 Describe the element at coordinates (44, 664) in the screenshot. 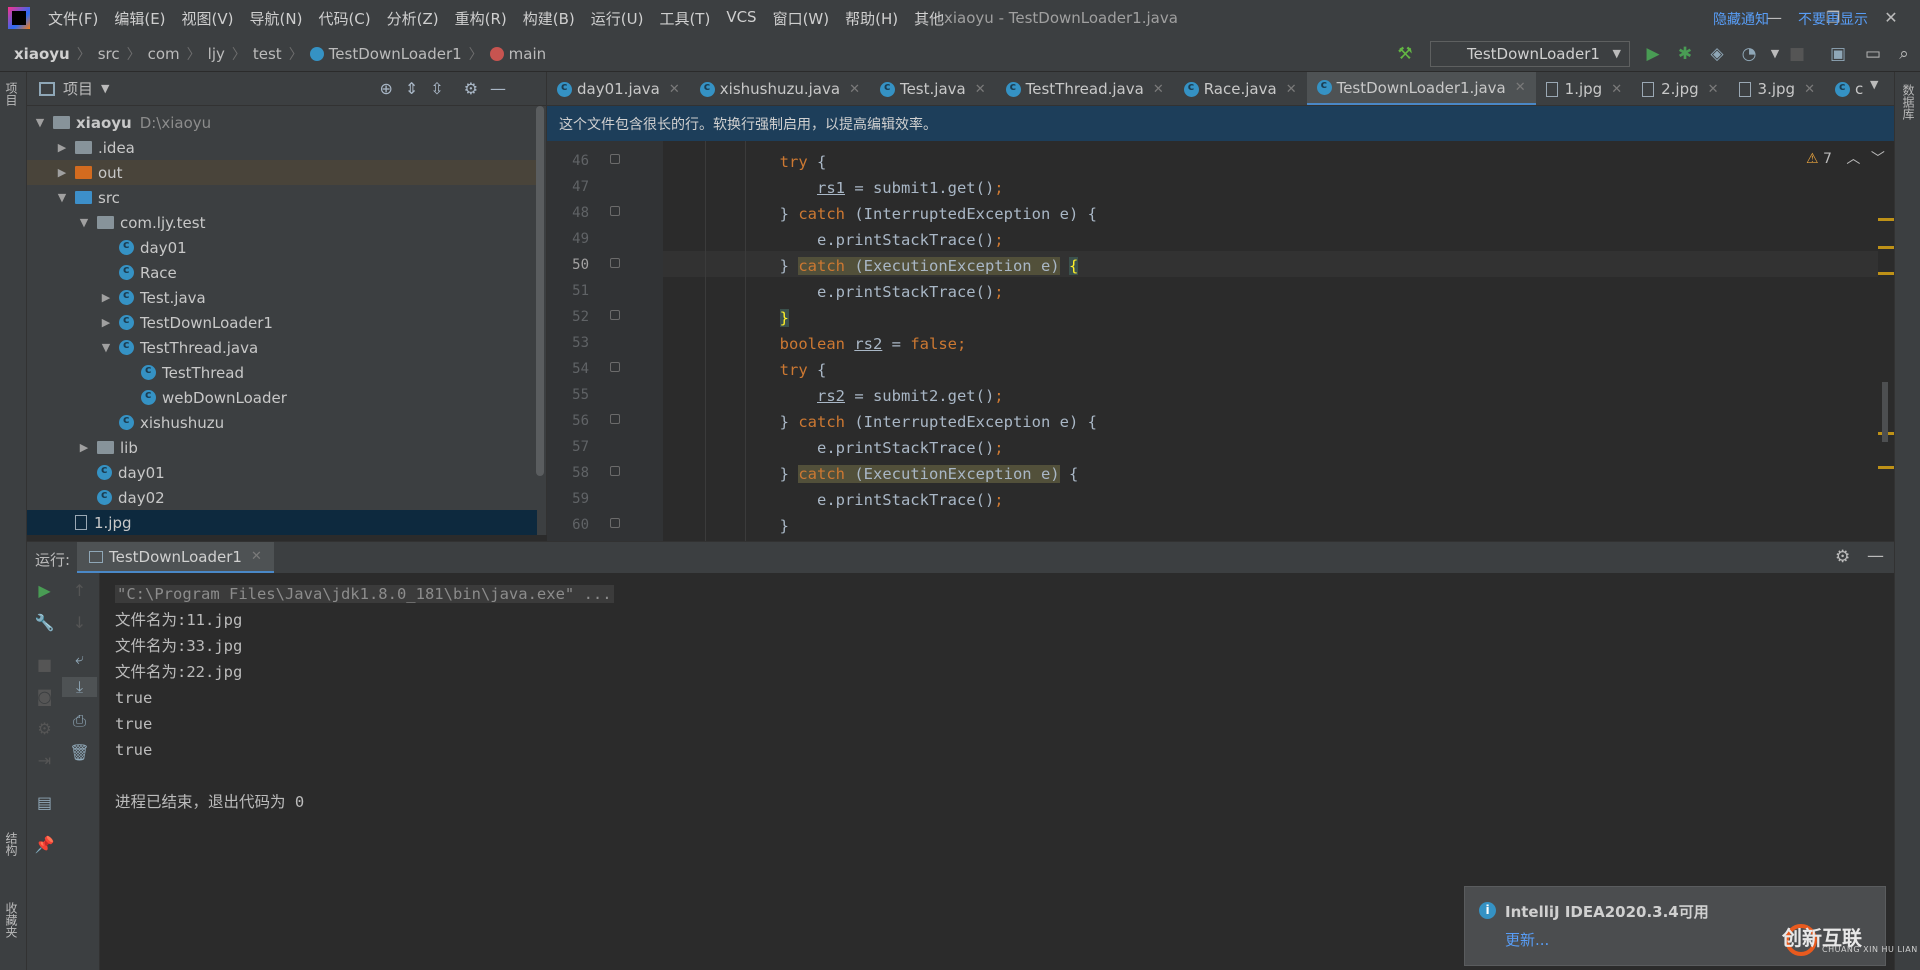

I see `stop-icon: ■` at that location.